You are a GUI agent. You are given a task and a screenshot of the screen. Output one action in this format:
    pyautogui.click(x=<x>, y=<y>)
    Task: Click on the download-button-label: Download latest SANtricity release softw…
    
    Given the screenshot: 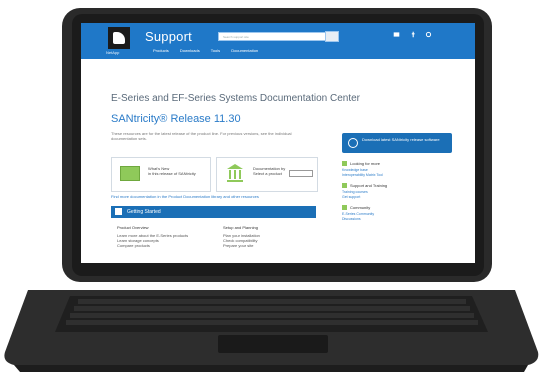 What is the action you would take?
    pyautogui.click(x=401, y=139)
    